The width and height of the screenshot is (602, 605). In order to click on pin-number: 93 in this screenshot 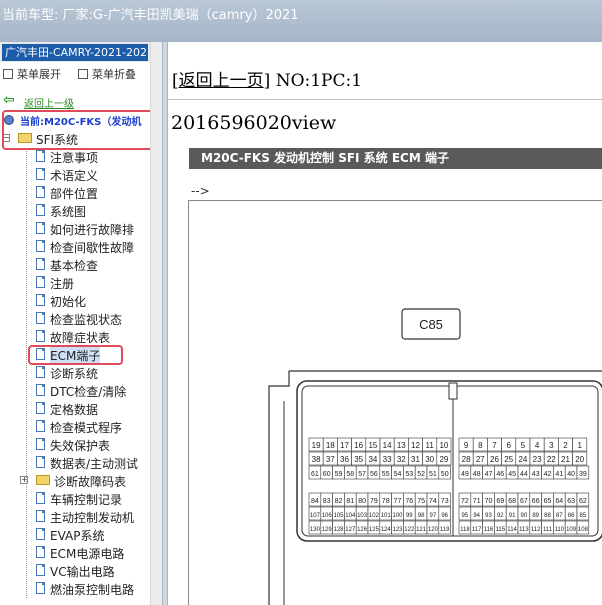, I will do `click(488, 516)`.